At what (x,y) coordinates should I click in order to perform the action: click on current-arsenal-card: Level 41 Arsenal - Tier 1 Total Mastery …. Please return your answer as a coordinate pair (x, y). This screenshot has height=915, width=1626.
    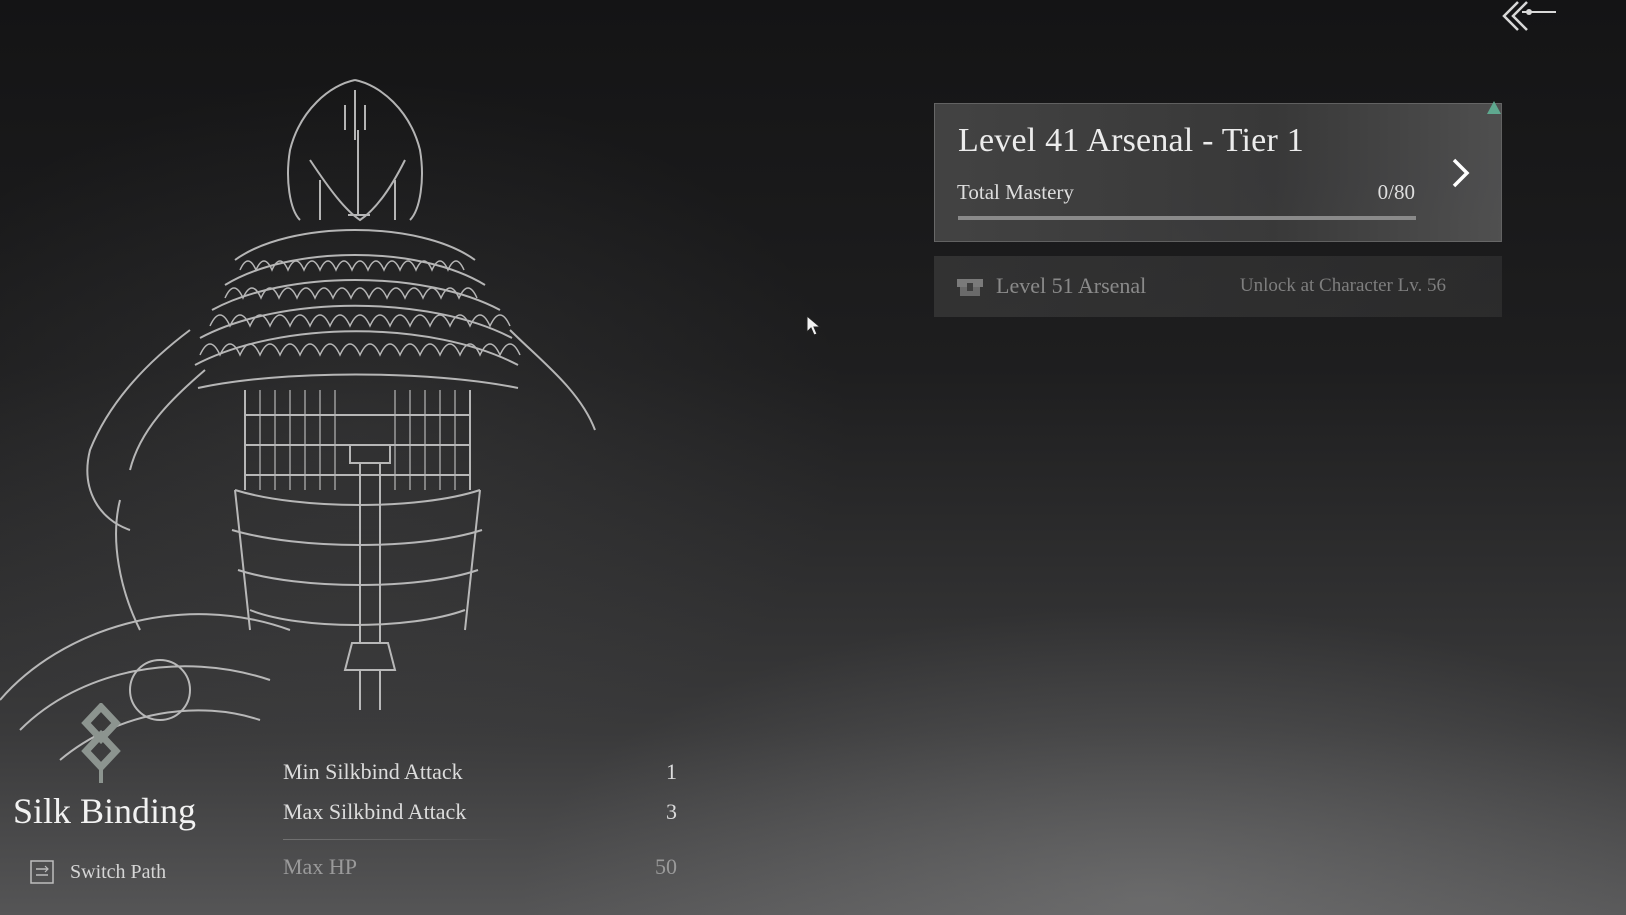
    Looking at the image, I should click on (1218, 171).